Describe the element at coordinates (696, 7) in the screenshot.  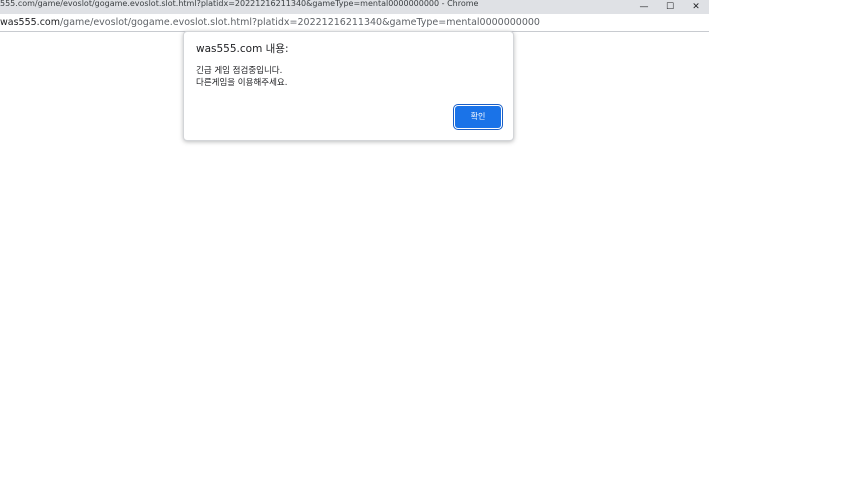
I see `close-icon: ✕` at that location.